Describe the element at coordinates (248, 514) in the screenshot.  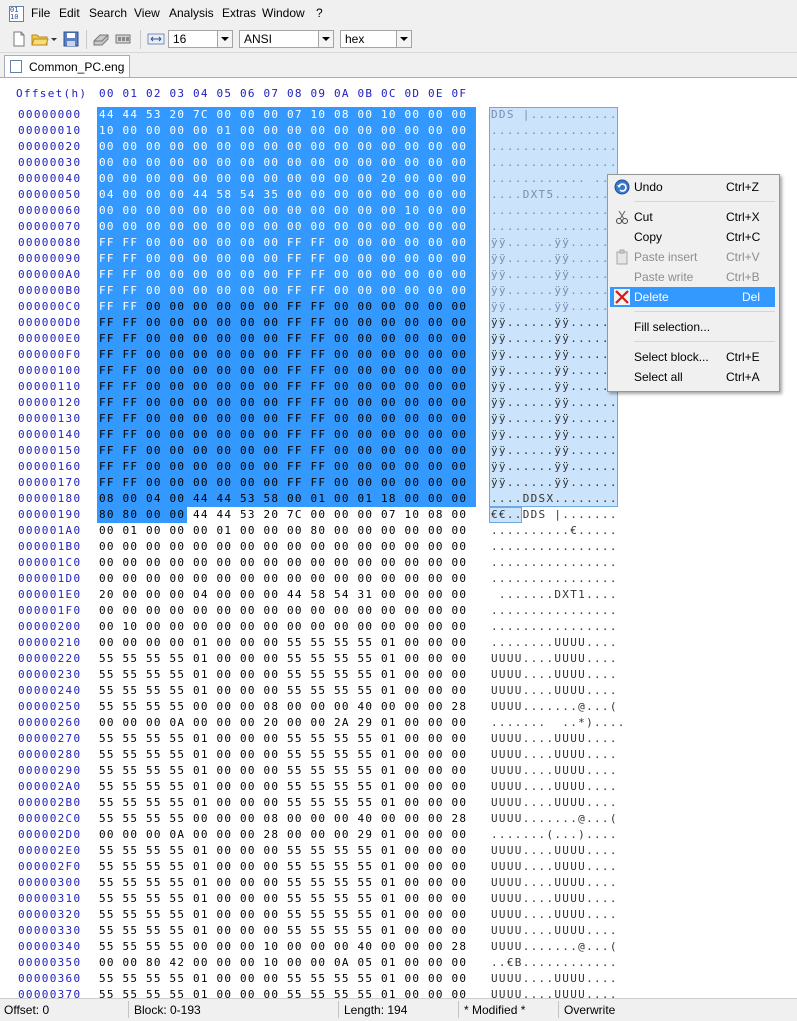
I see `hex-byte: 53` at that location.